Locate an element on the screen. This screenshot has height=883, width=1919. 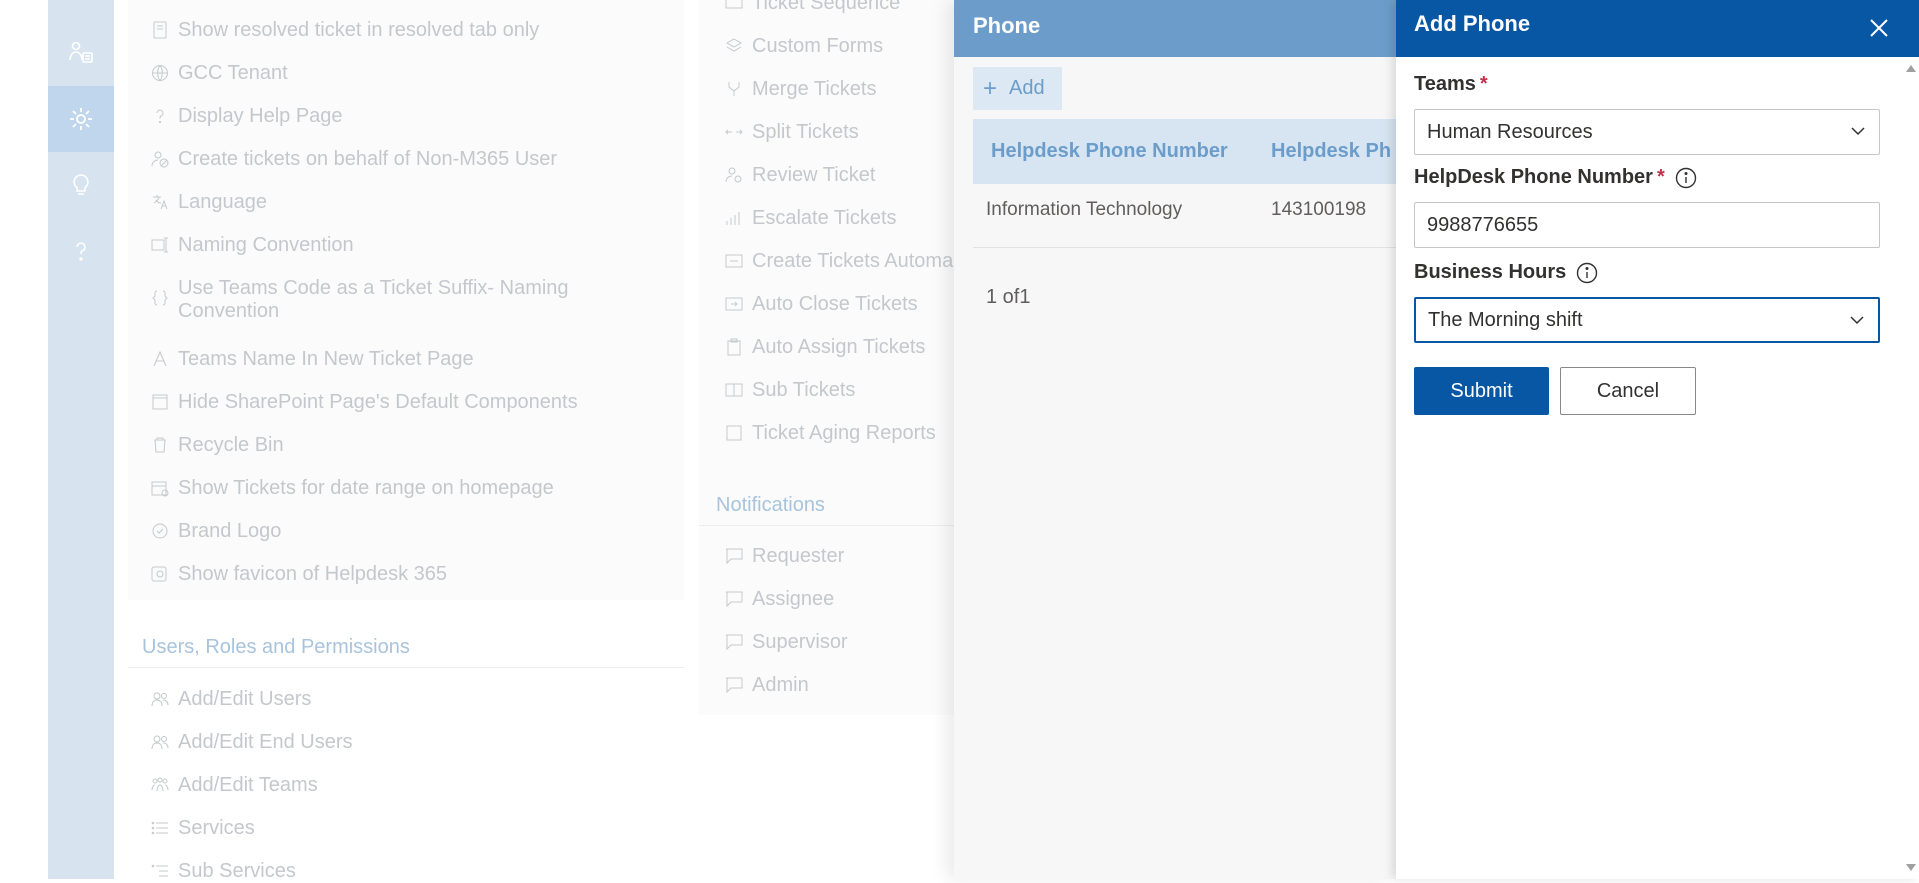
phone-table-header: Helpdesk Phone Number Helpdesk Ph is located at coordinates (1184, 151).